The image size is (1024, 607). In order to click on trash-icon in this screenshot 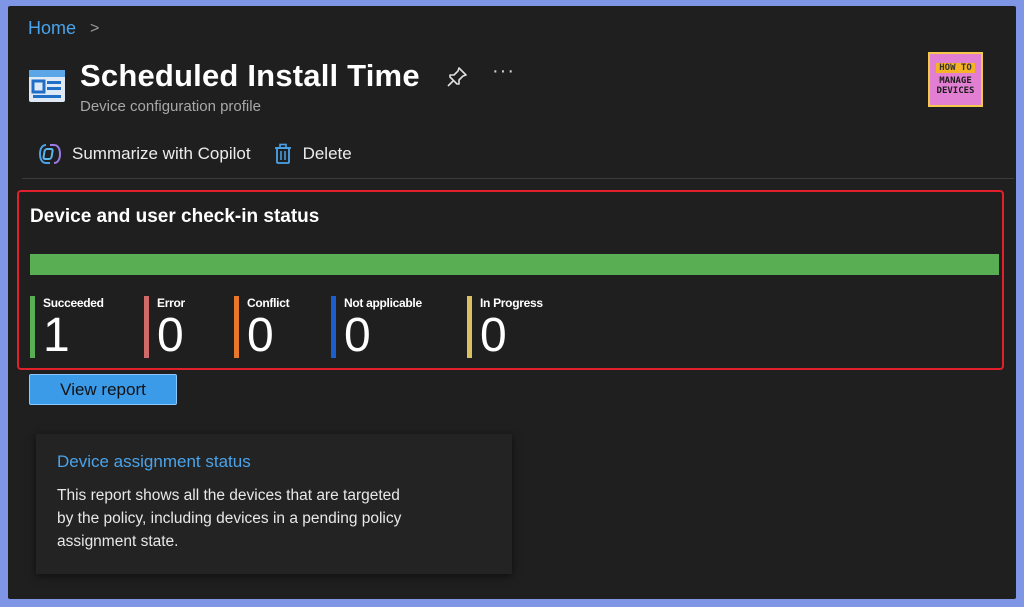, I will do `click(282, 153)`.